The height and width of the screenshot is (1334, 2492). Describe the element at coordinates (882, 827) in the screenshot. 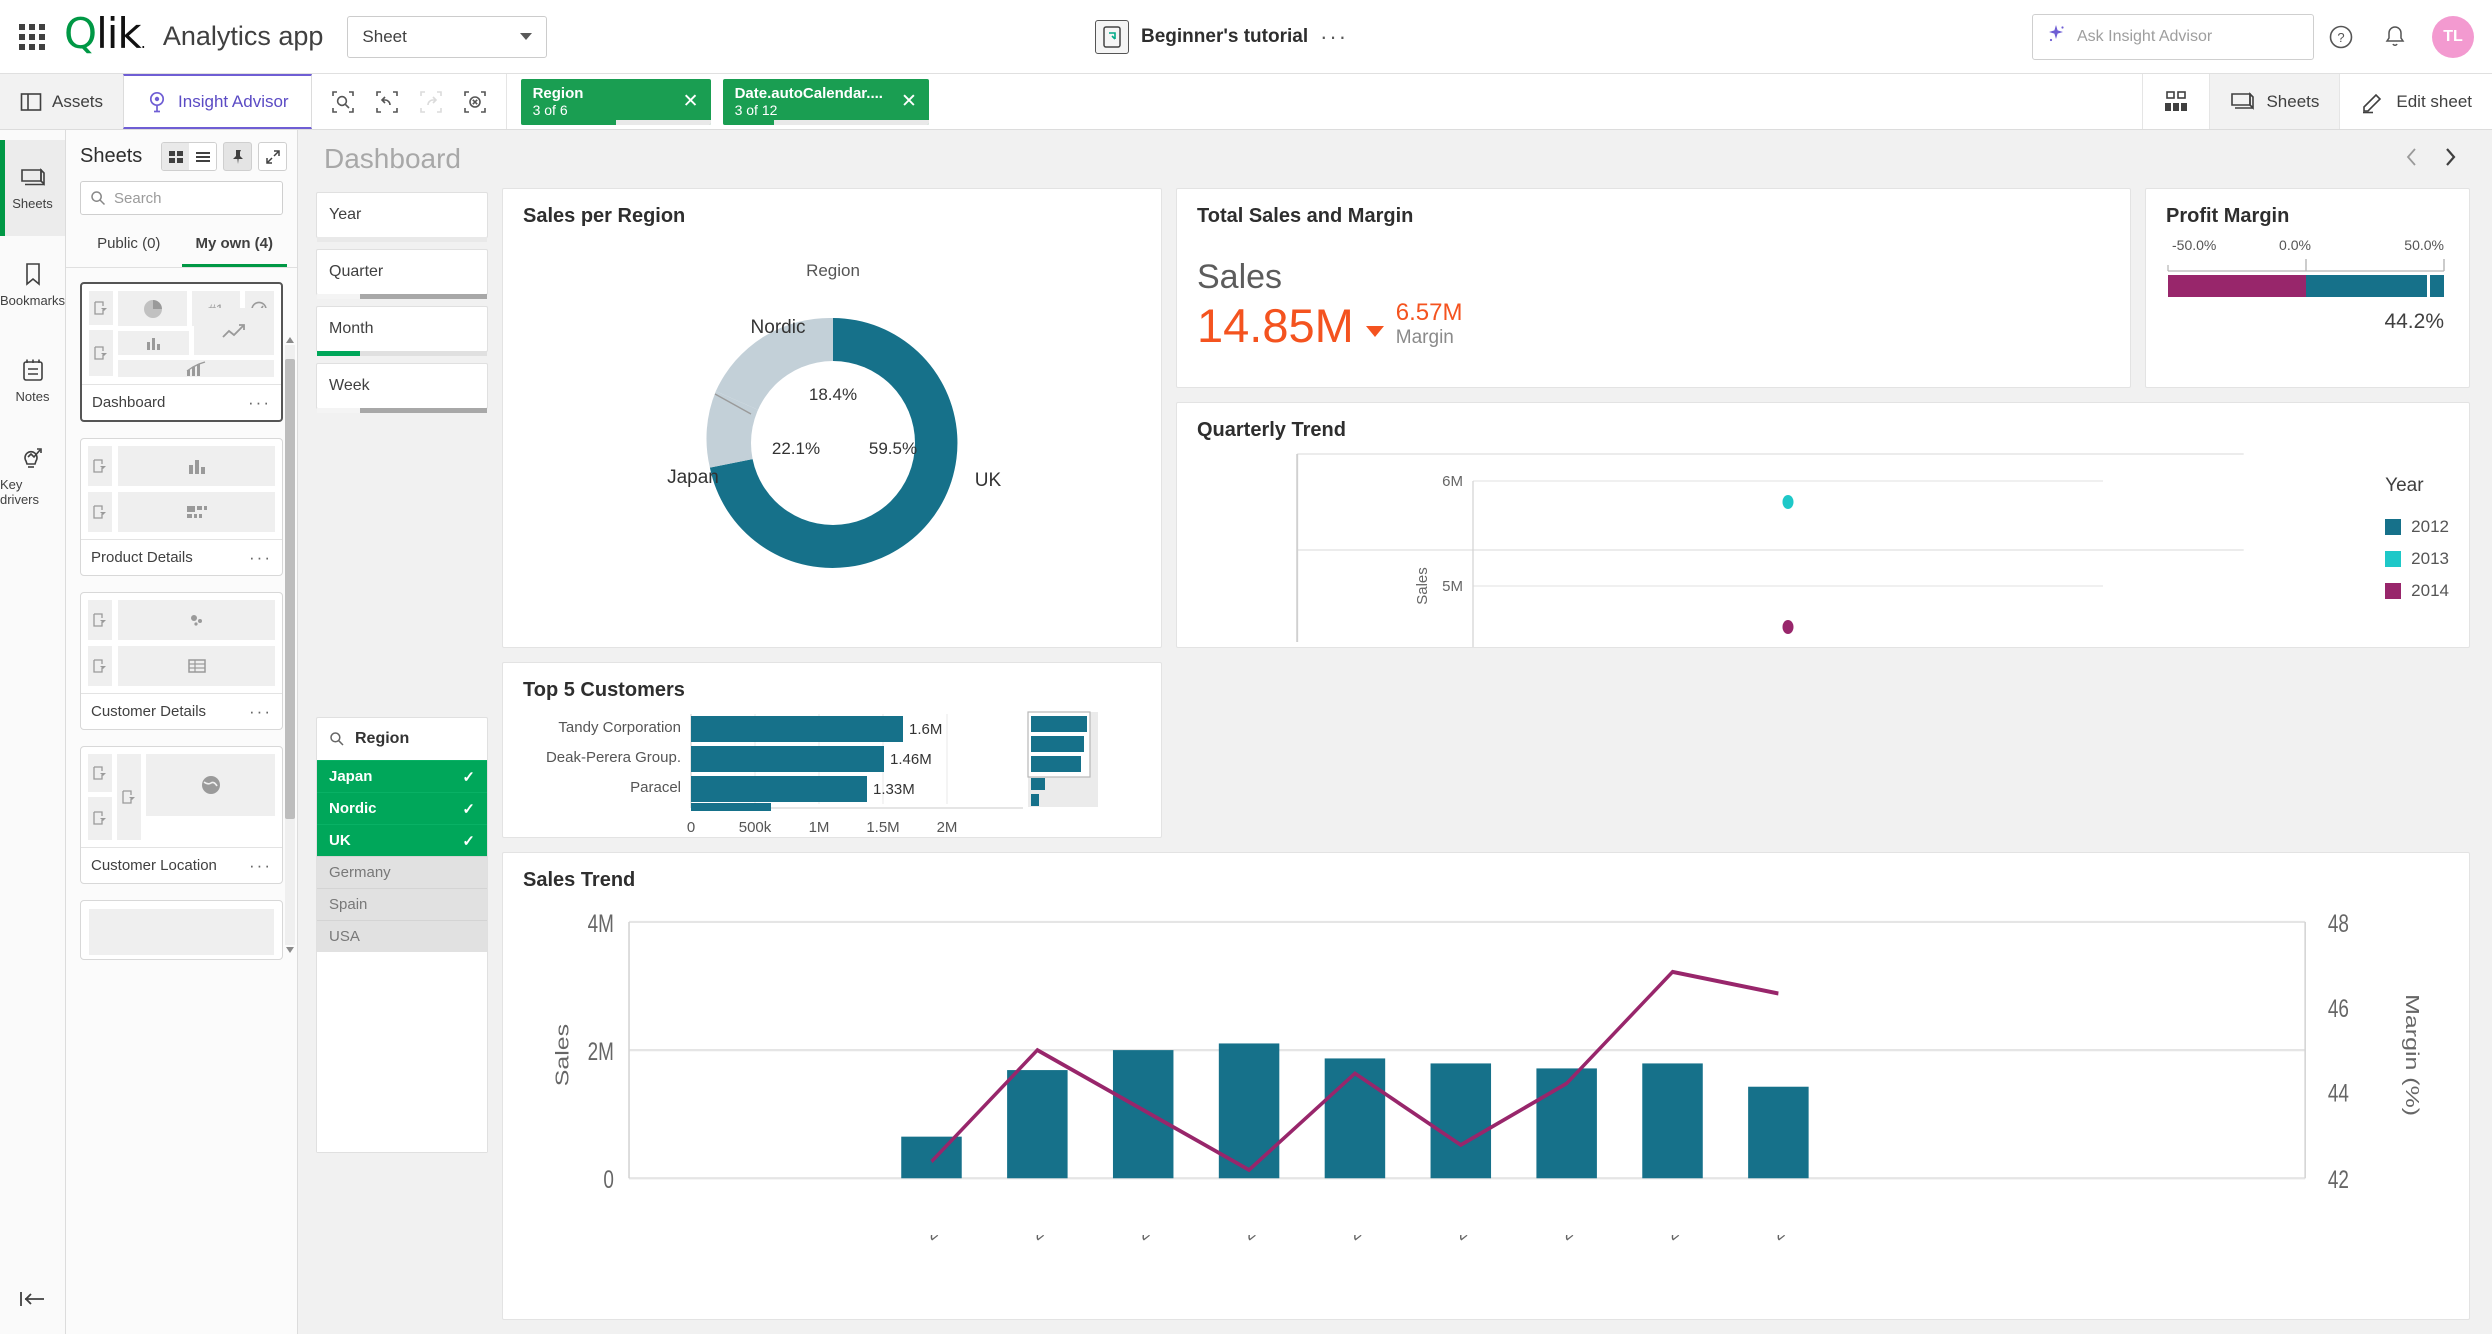

I see `x-tick-15m: 1.5M` at that location.